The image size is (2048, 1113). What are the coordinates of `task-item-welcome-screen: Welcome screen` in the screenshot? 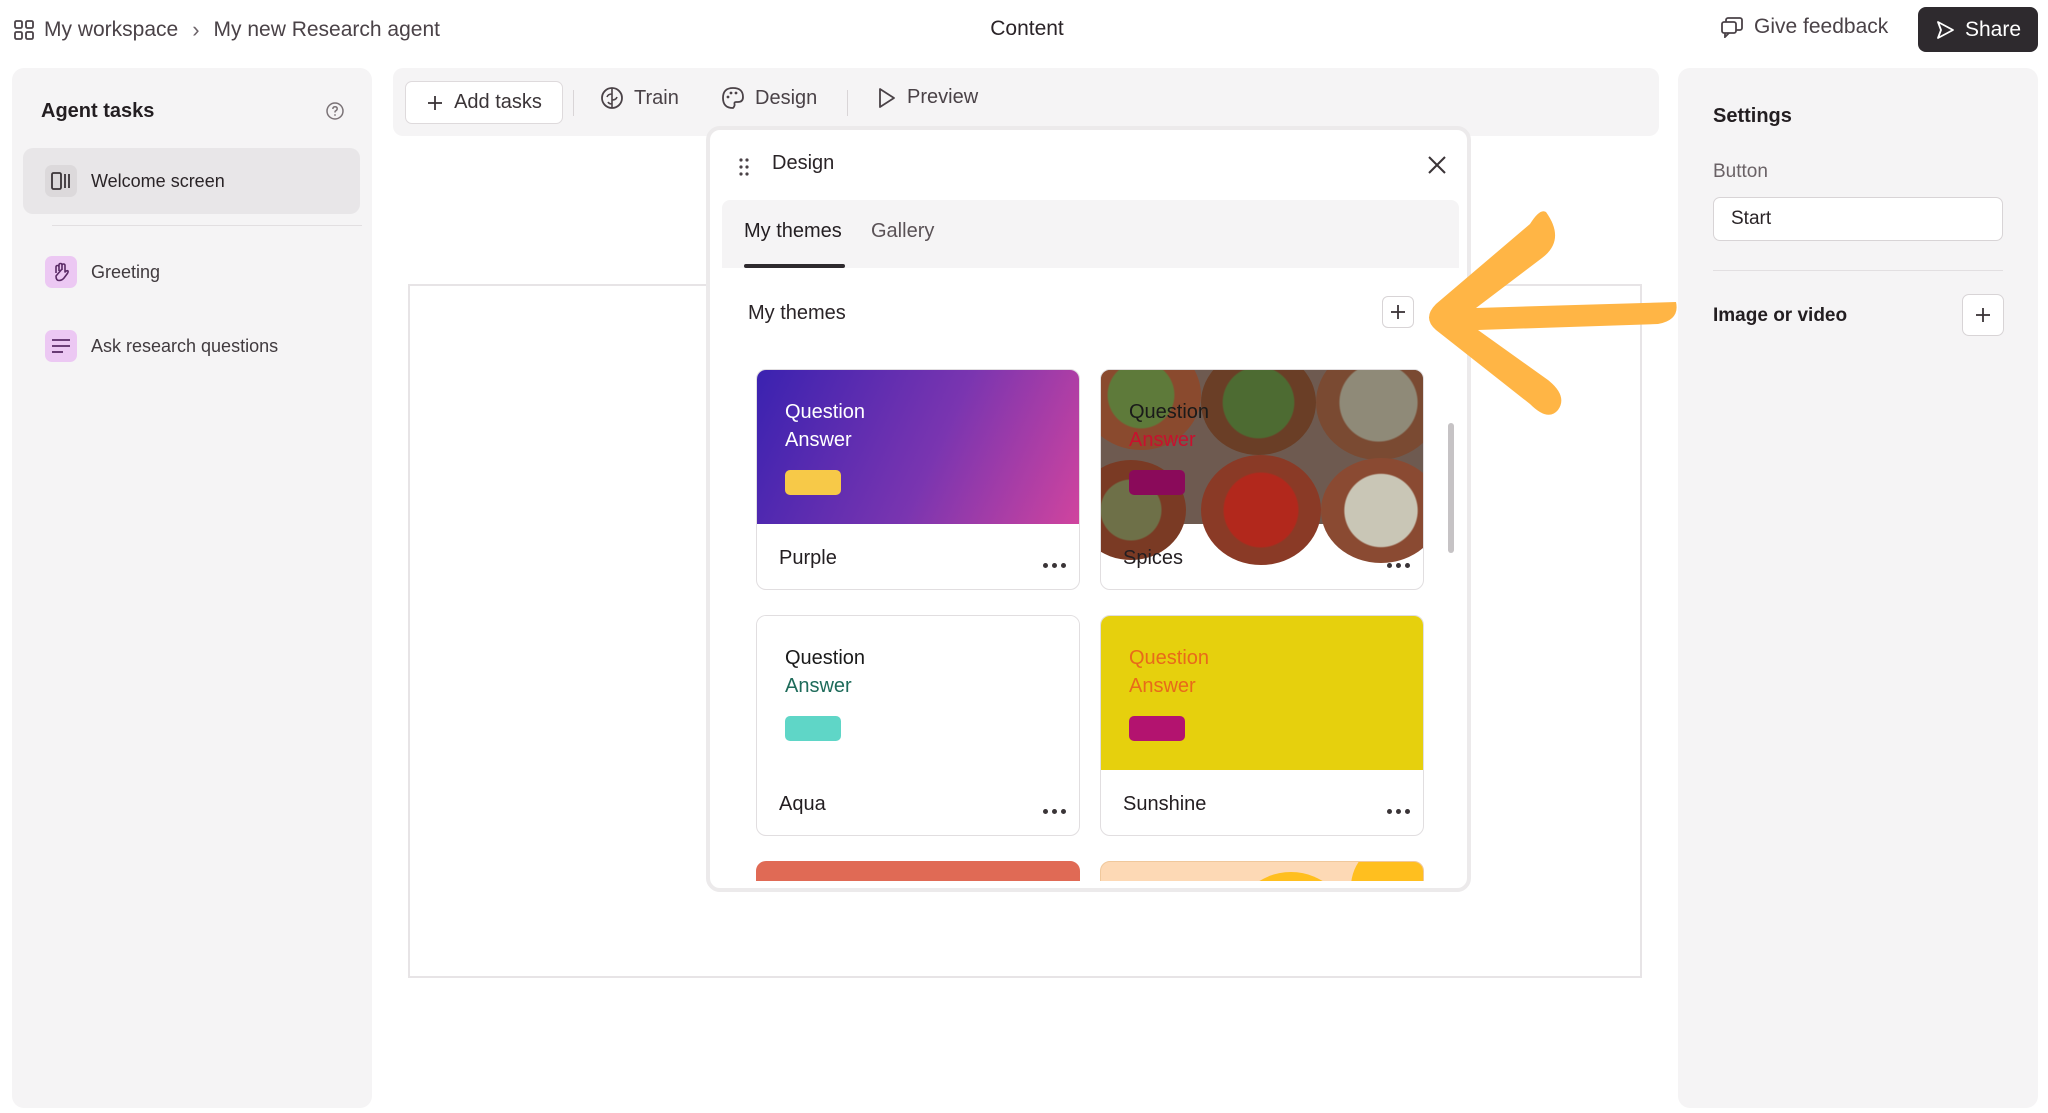 It's located at (191, 181).